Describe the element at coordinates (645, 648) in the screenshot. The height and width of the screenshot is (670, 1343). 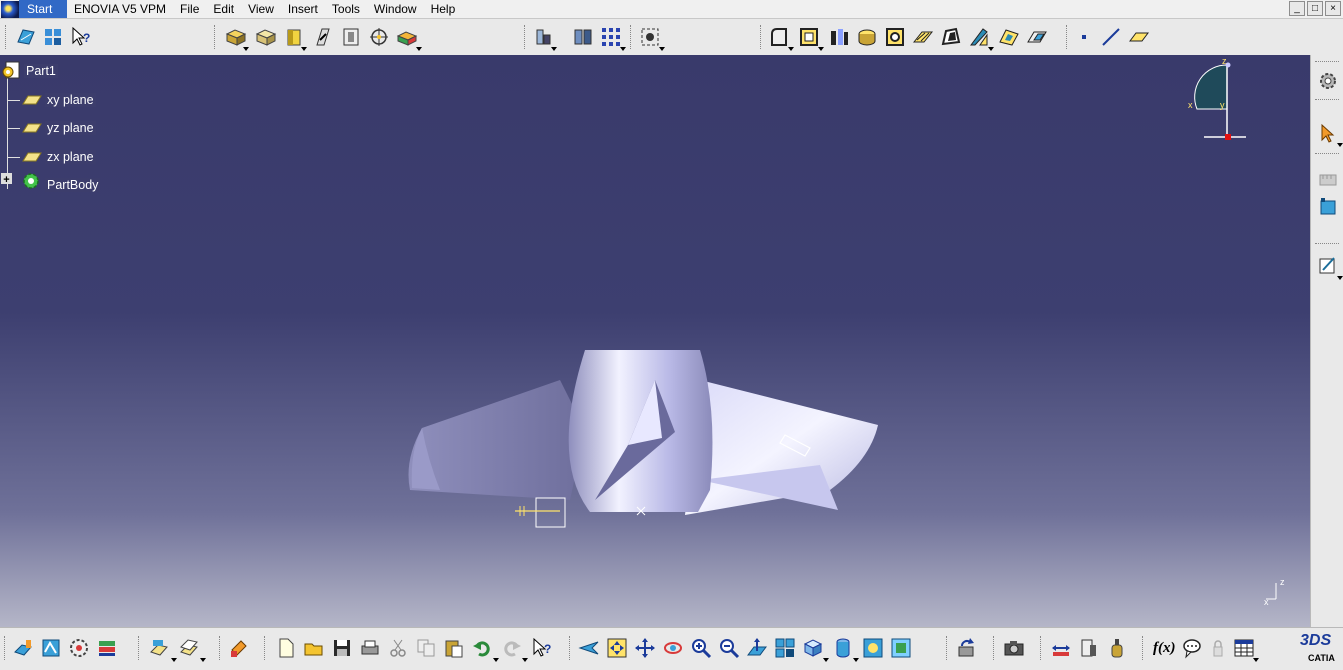
I see `pan-icon` at that location.